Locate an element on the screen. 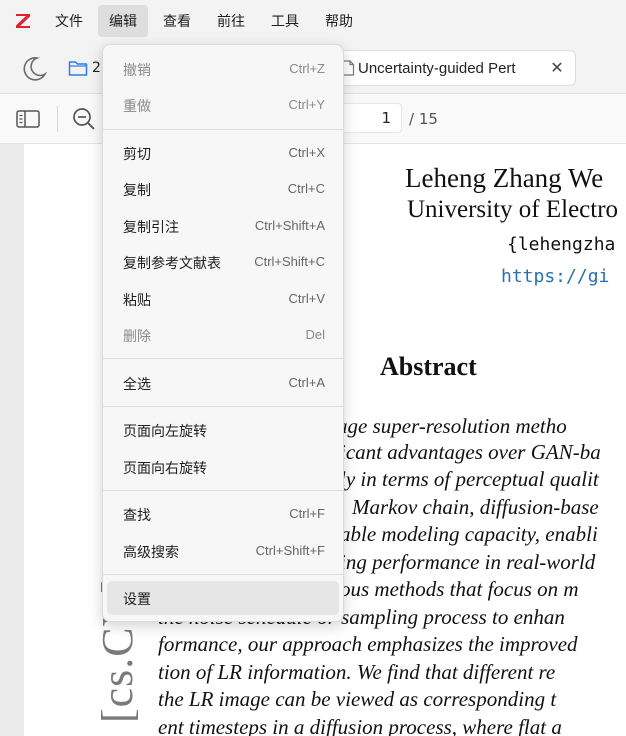 Image resolution: width=626 pixels, height=736 pixels. page-total: / 15 is located at coordinates (423, 119).